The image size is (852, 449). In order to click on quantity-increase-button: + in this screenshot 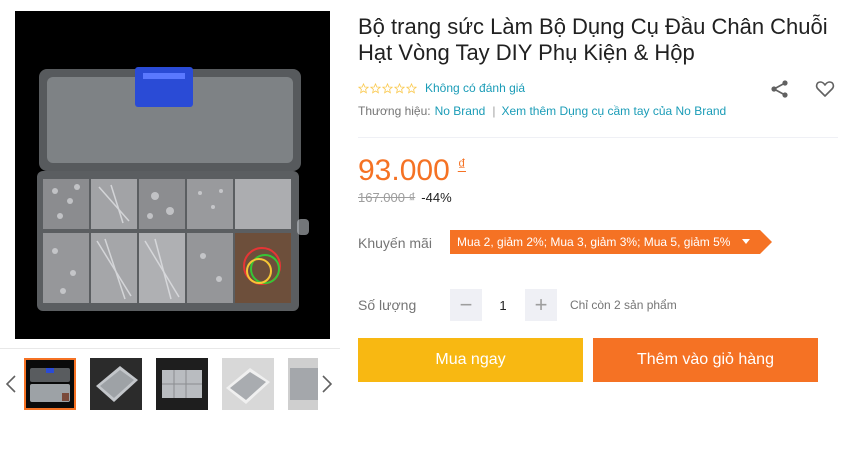, I will do `click(541, 305)`.